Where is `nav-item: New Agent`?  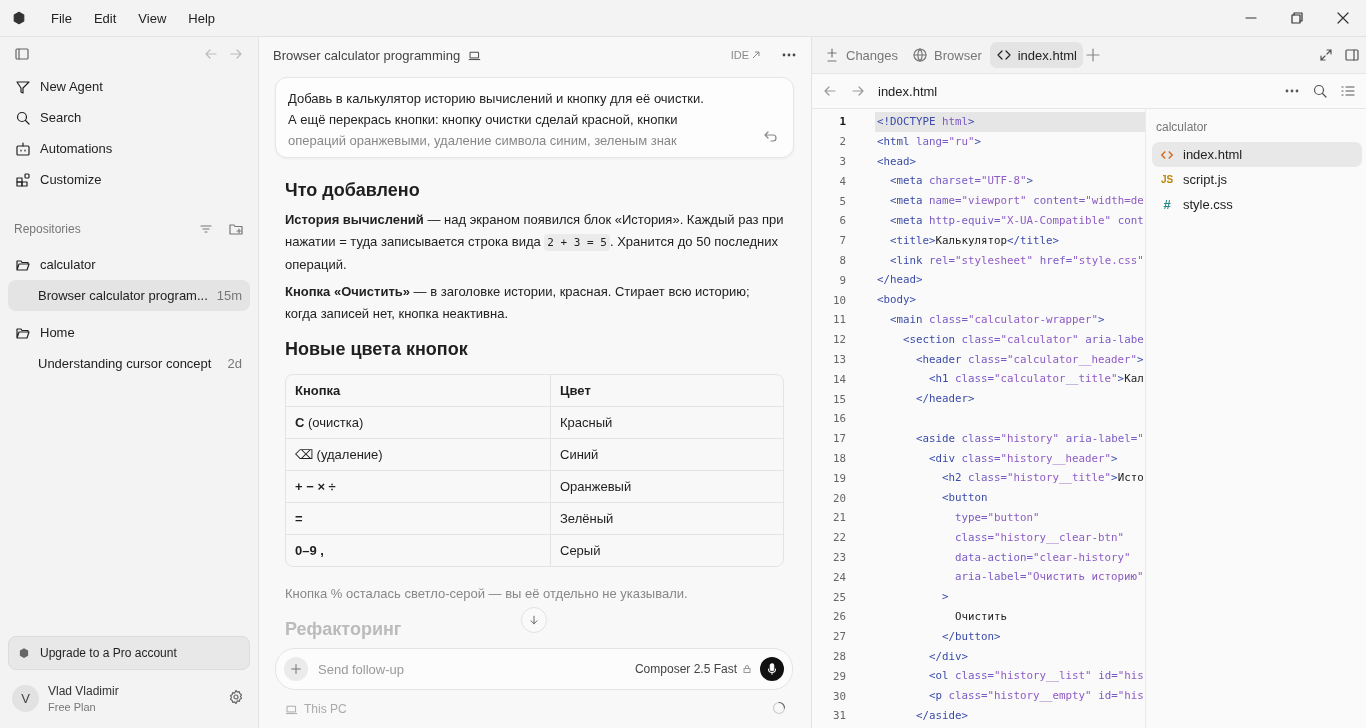
nav-item: New Agent is located at coordinates (129, 86).